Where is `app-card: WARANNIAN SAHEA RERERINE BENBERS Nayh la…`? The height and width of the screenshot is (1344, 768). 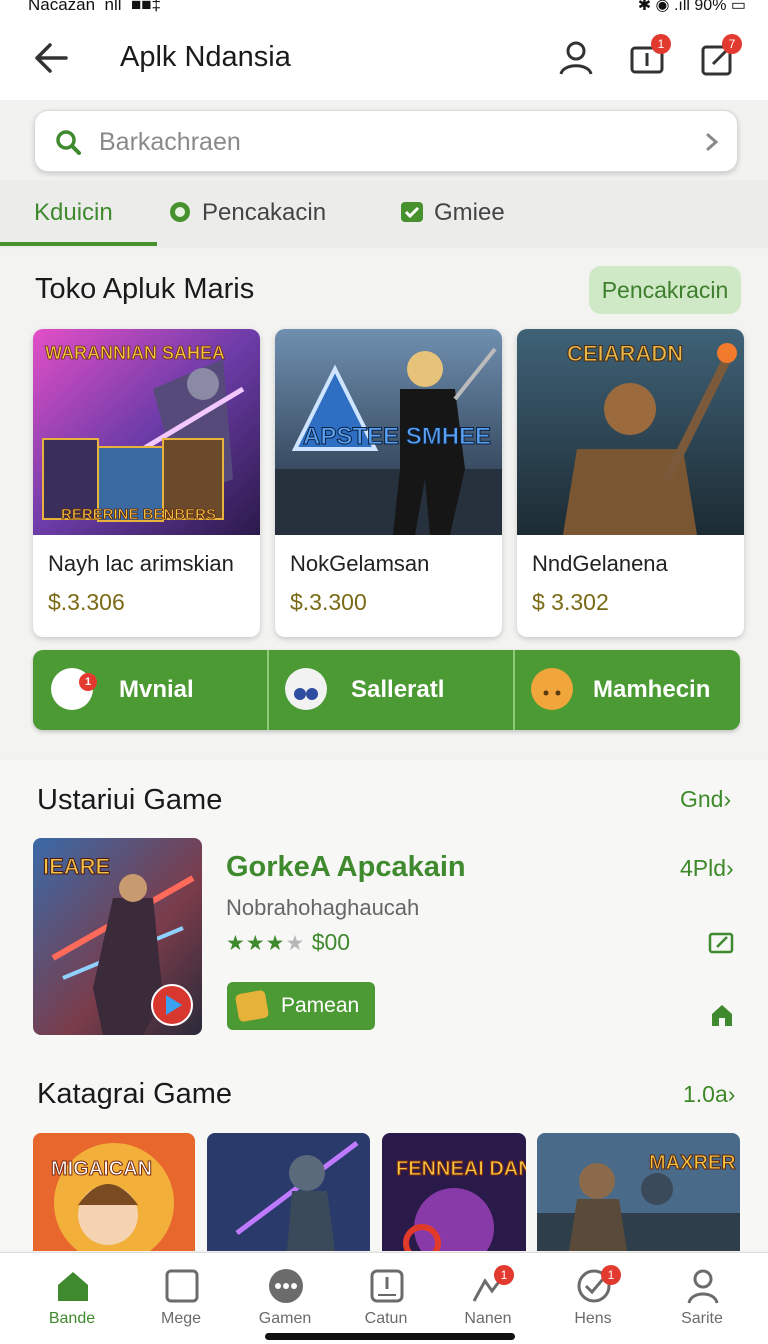 app-card: WARANNIAN SAHEA RERERINE BENBERS Nayh la… is located at coordinates (146, 483).